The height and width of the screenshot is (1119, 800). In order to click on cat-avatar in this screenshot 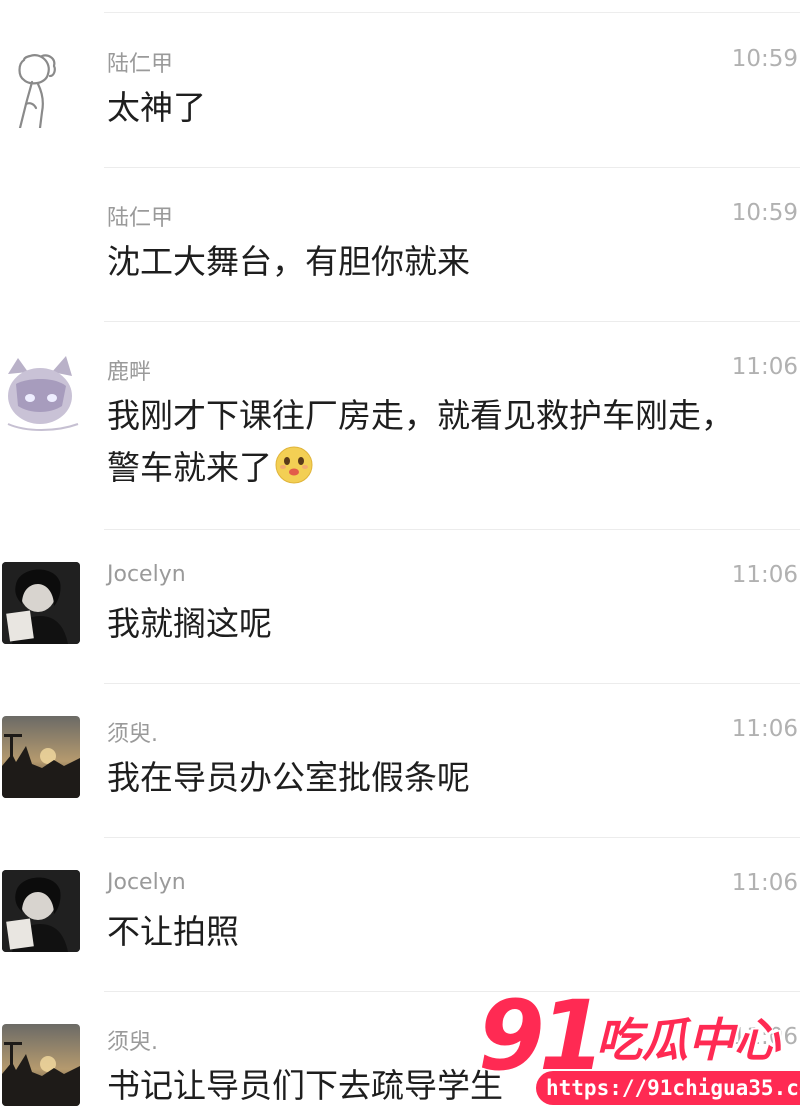, I will do `click(41, 395)`.